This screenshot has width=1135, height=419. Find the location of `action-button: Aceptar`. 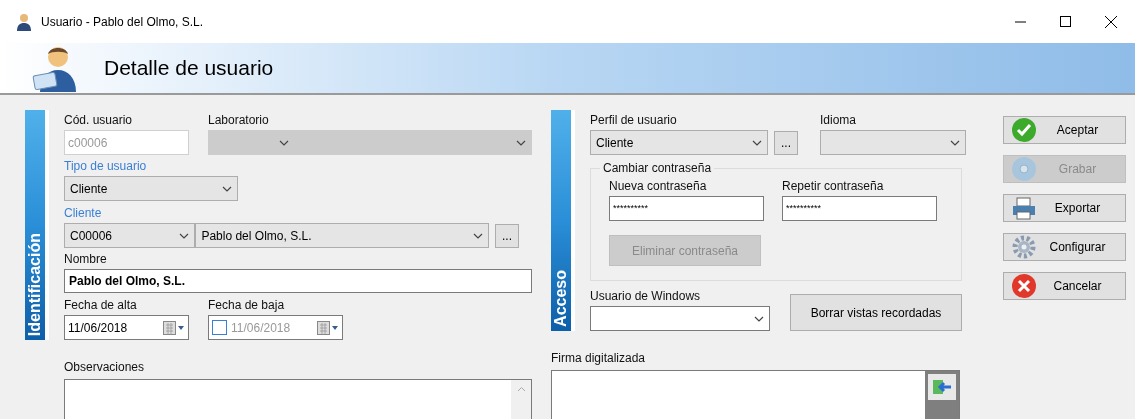

action-button: Aceptar is located at coordinates (1064, 130).